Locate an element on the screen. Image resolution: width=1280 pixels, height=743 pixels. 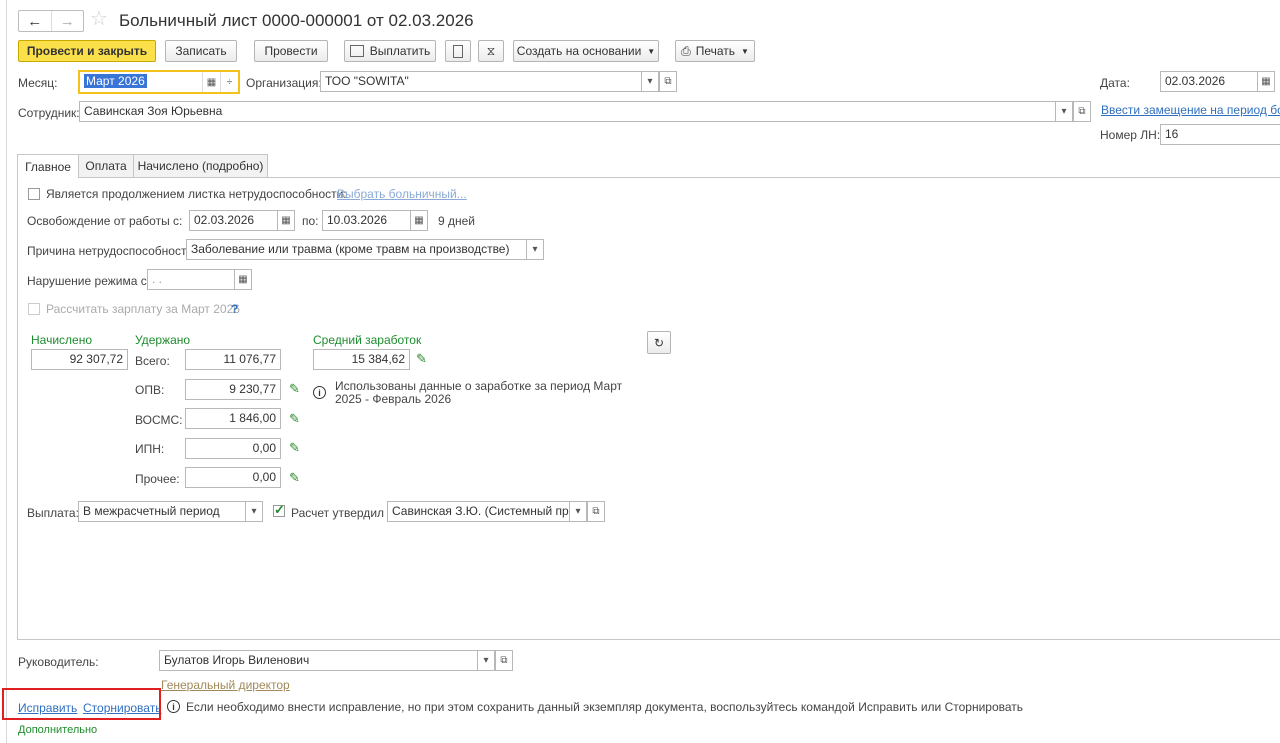
pay-button: Выплатить is located at coordinates (390, 51).